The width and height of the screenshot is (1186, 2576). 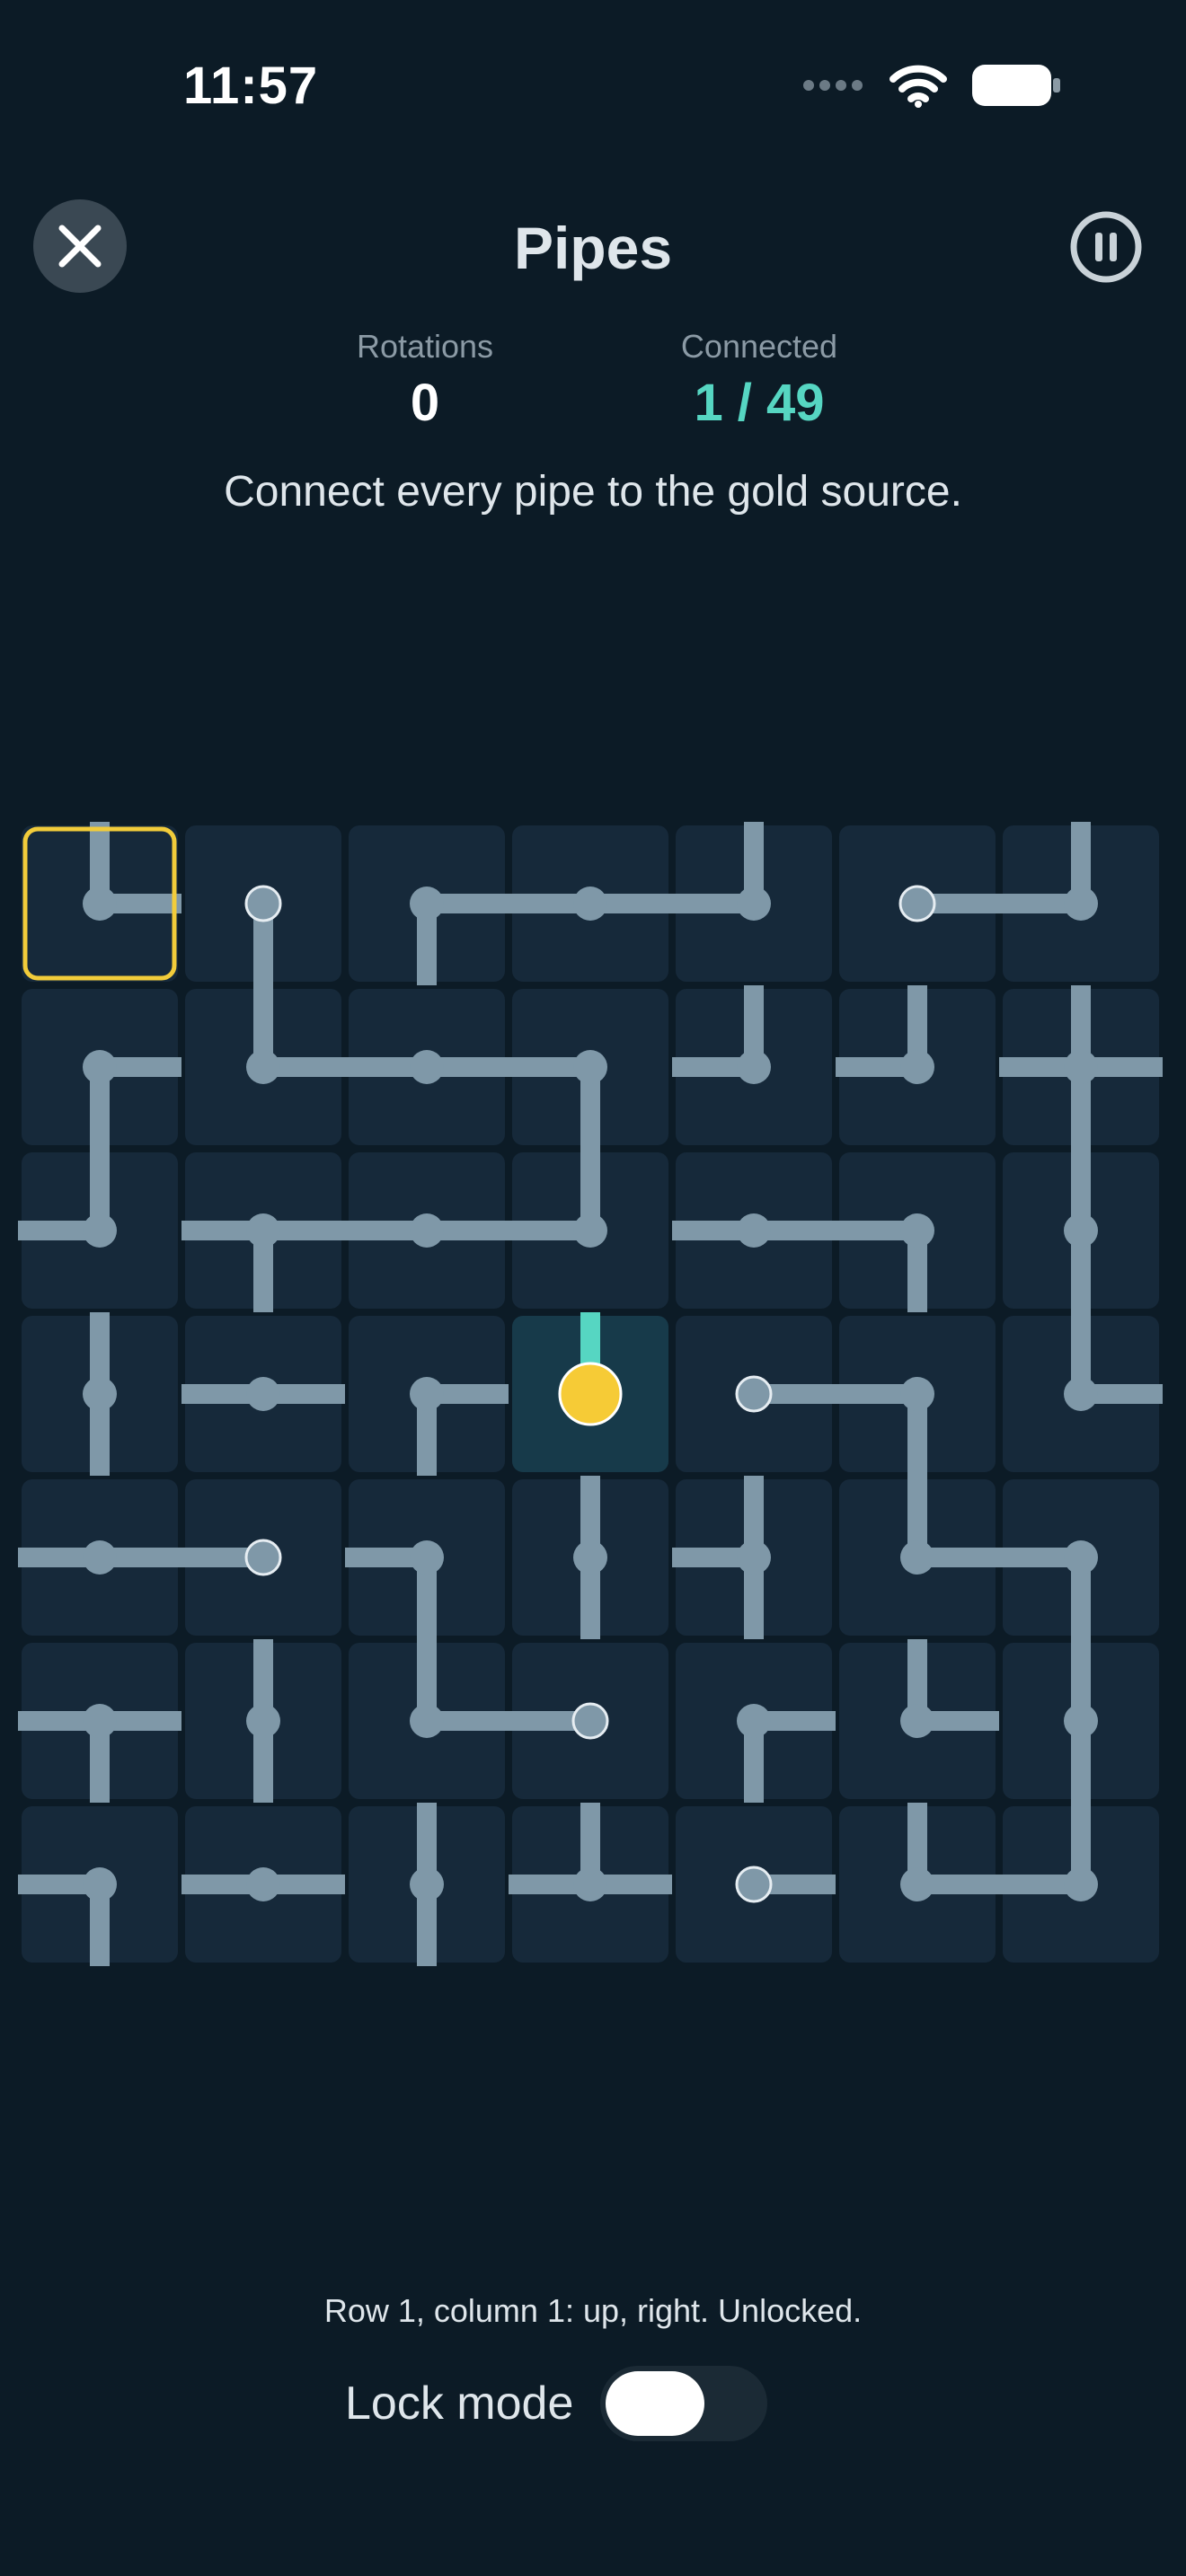 I want to click on pipe-tile-r4-c4, so click(x=590, y=1392).